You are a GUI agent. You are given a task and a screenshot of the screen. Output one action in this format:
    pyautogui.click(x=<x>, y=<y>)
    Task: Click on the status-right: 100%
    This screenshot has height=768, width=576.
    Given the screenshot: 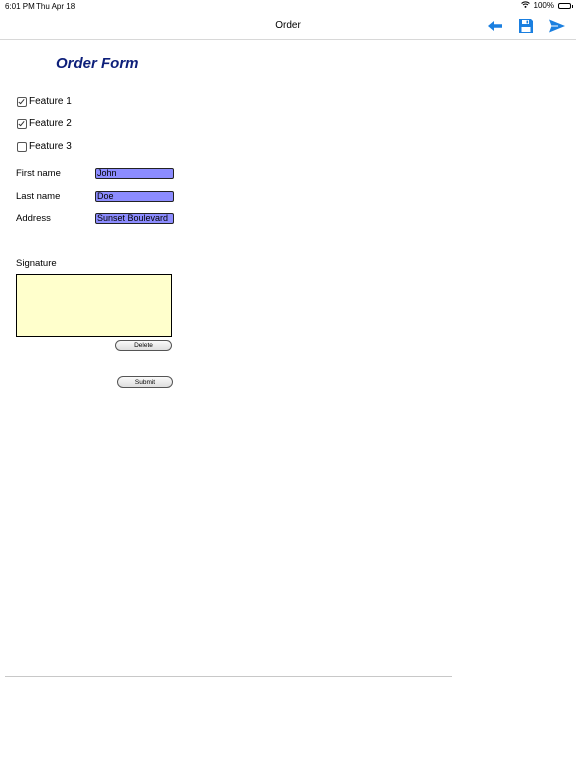 What is the action you would take?
    pyautogui.click(x=546, y=5)
    